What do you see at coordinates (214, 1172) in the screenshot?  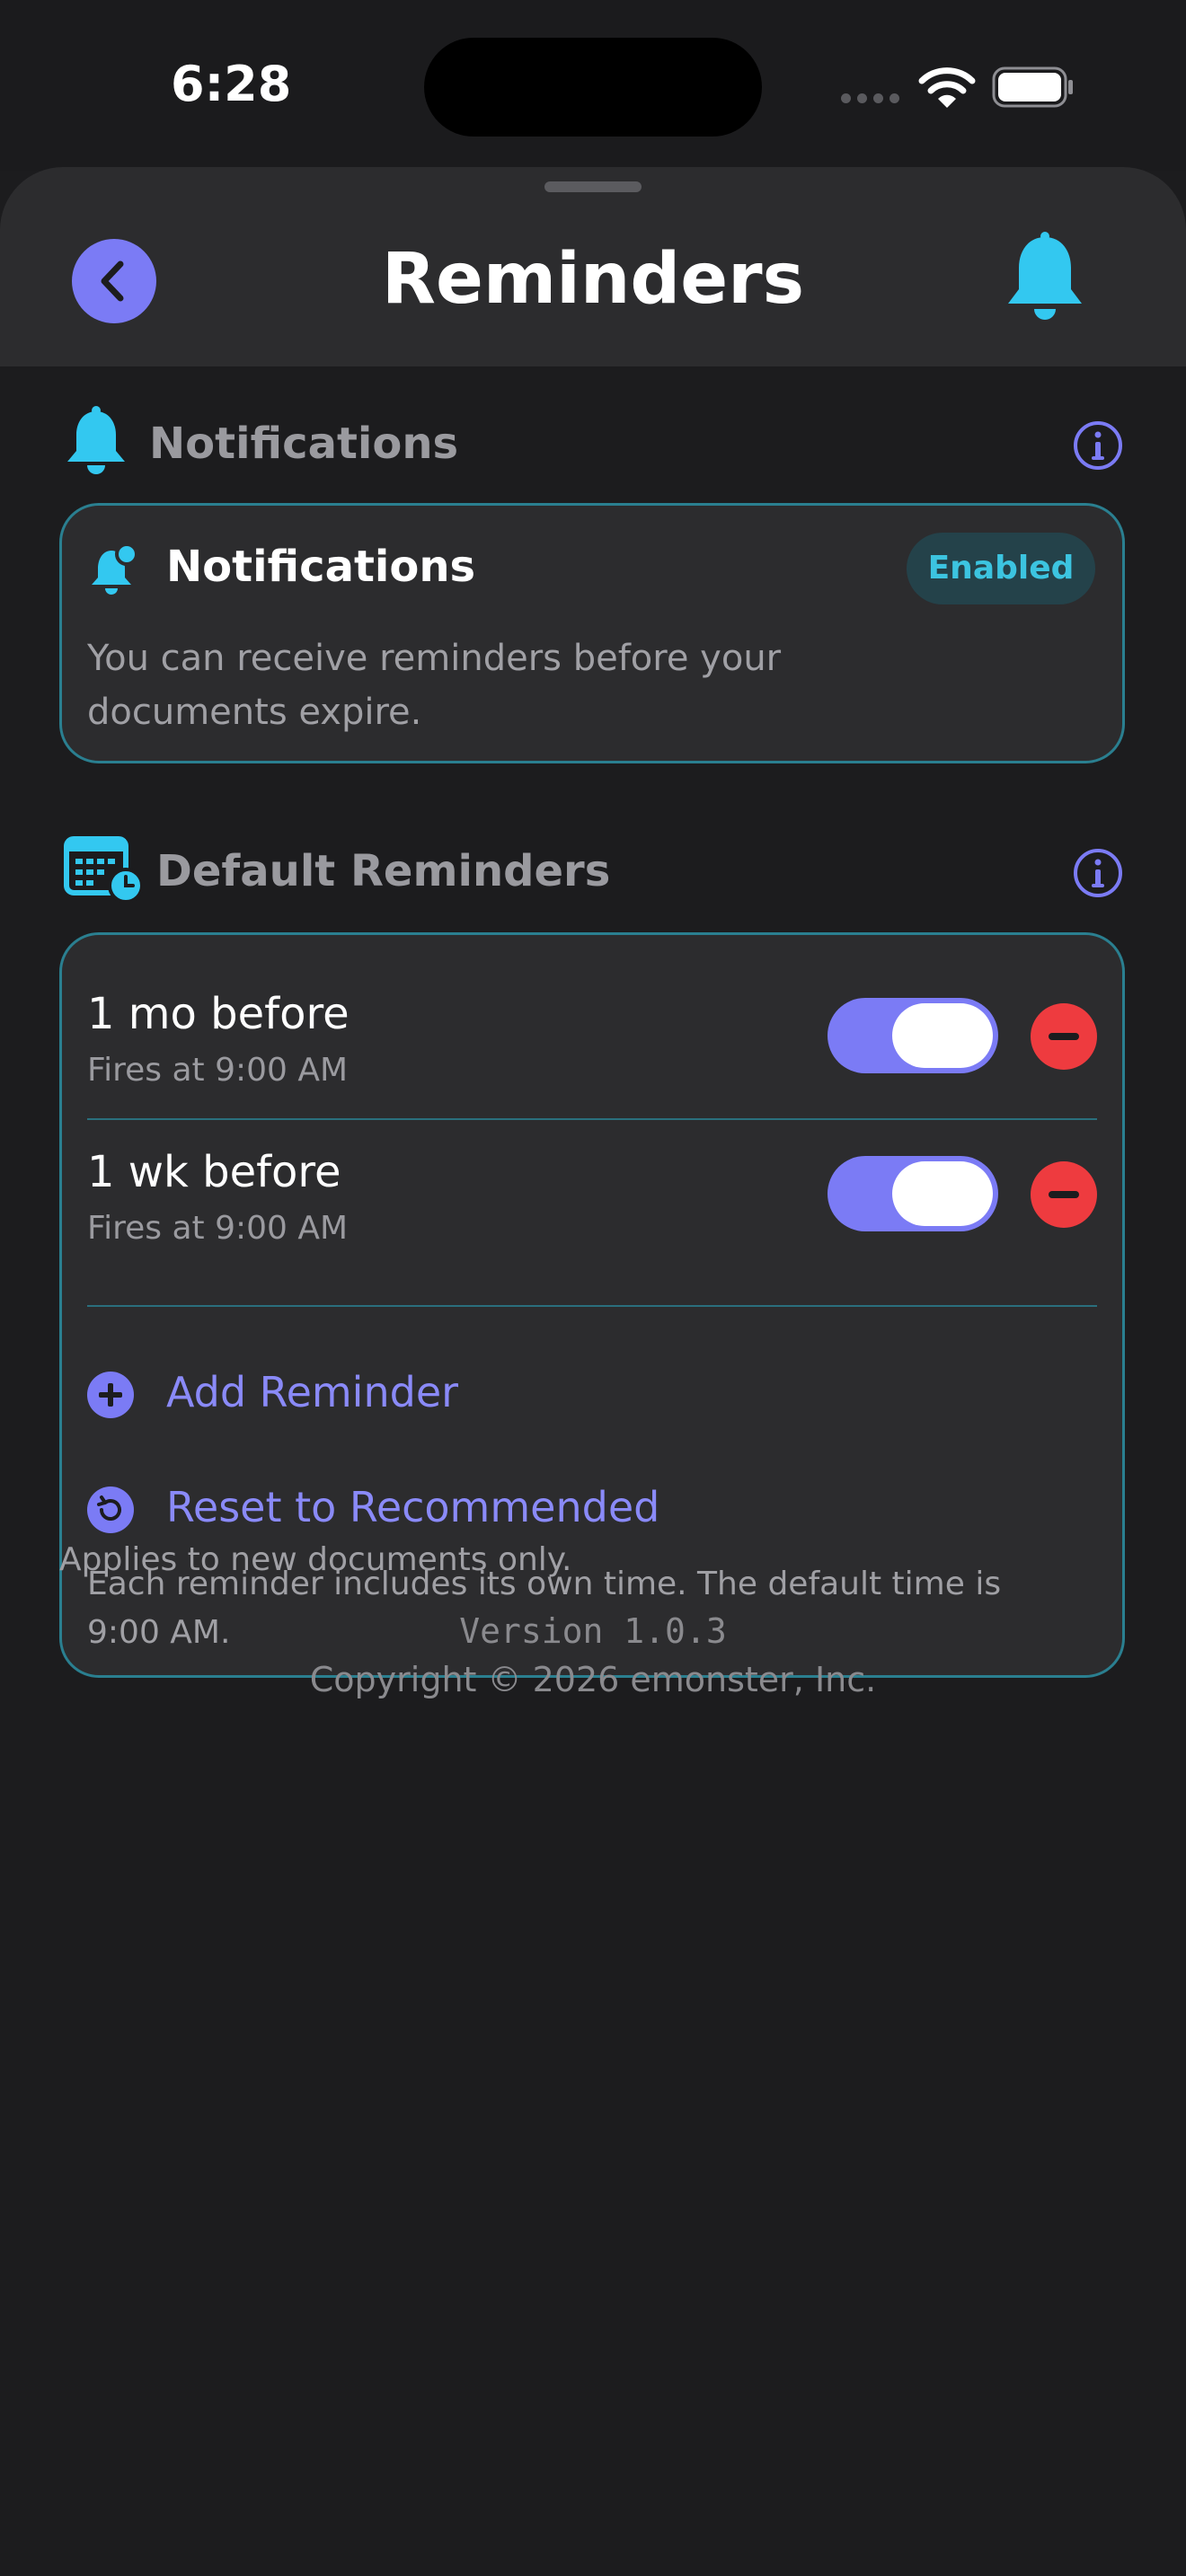 I see `reminder-label: 1 wk before` at bounding box center [214, 1172].